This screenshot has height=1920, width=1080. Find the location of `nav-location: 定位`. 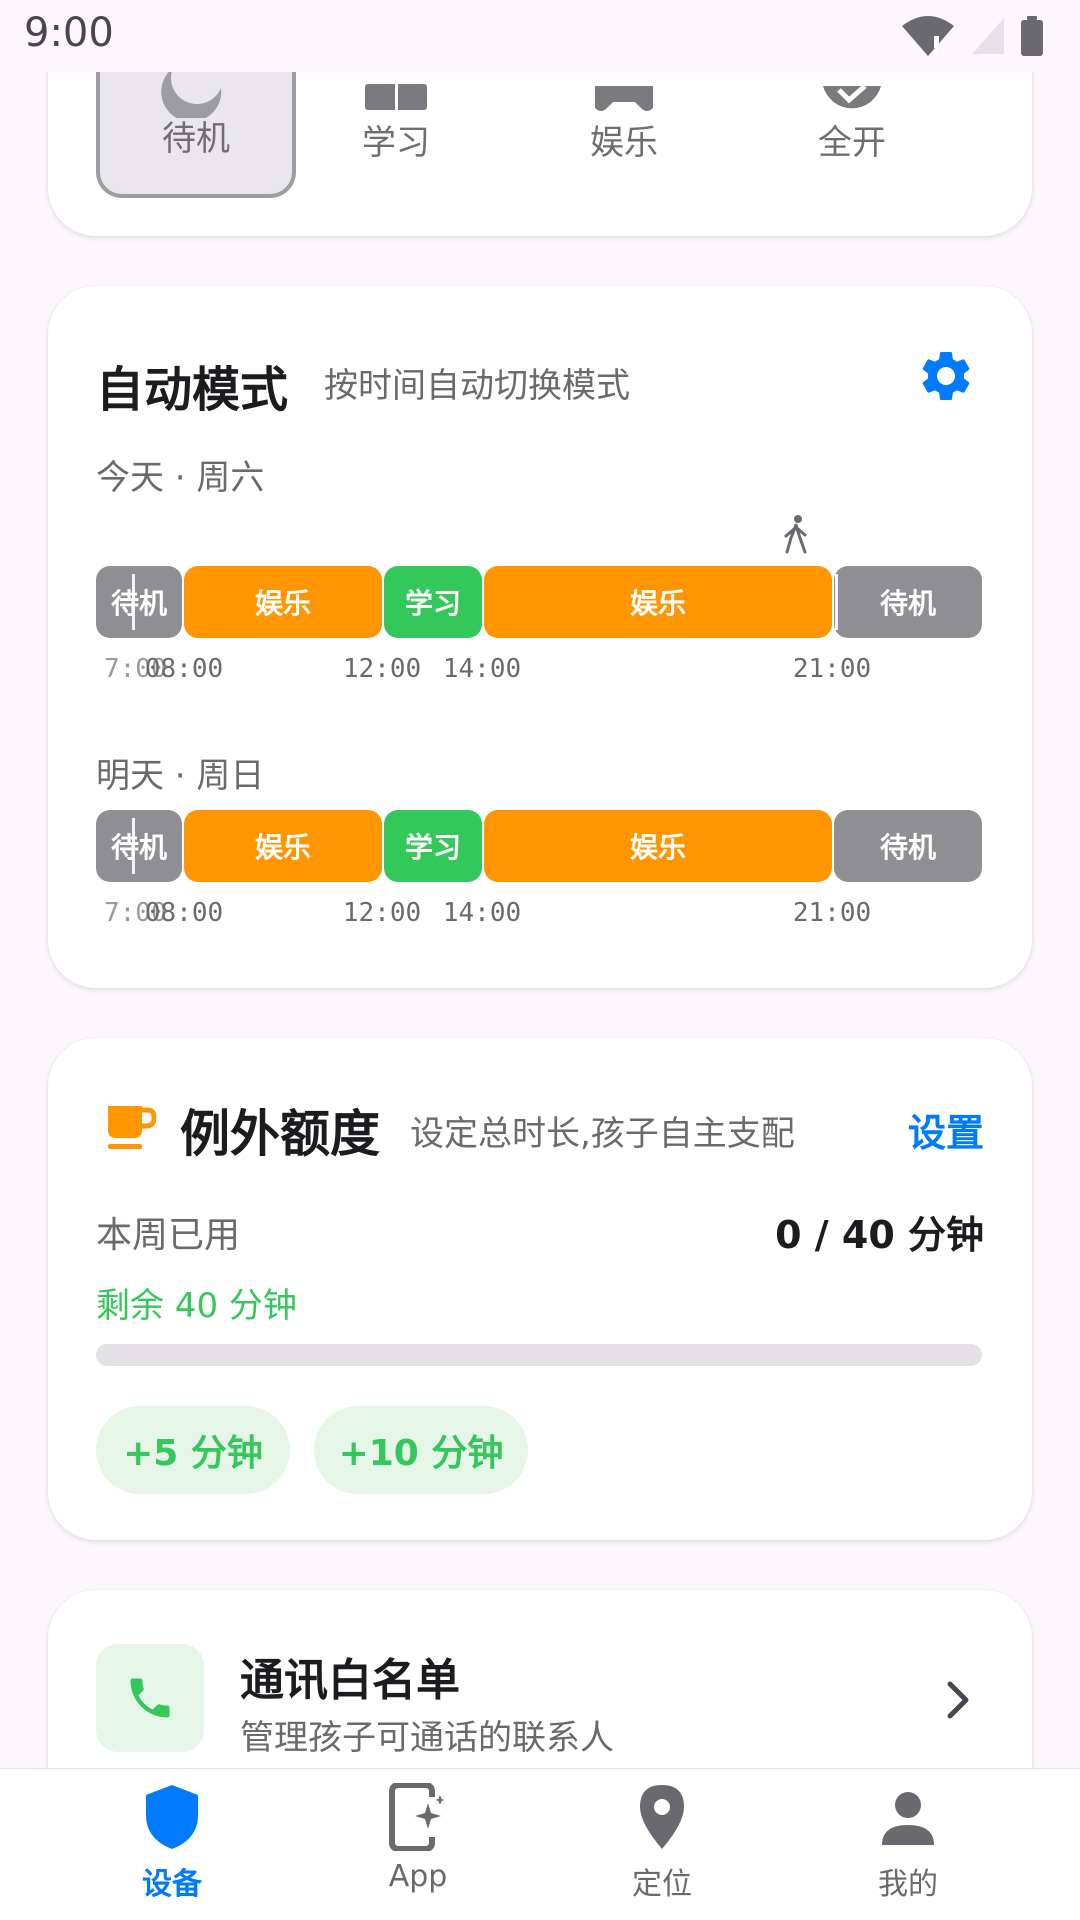

nav-location: 定位 is located at coordinates (662, 1848).